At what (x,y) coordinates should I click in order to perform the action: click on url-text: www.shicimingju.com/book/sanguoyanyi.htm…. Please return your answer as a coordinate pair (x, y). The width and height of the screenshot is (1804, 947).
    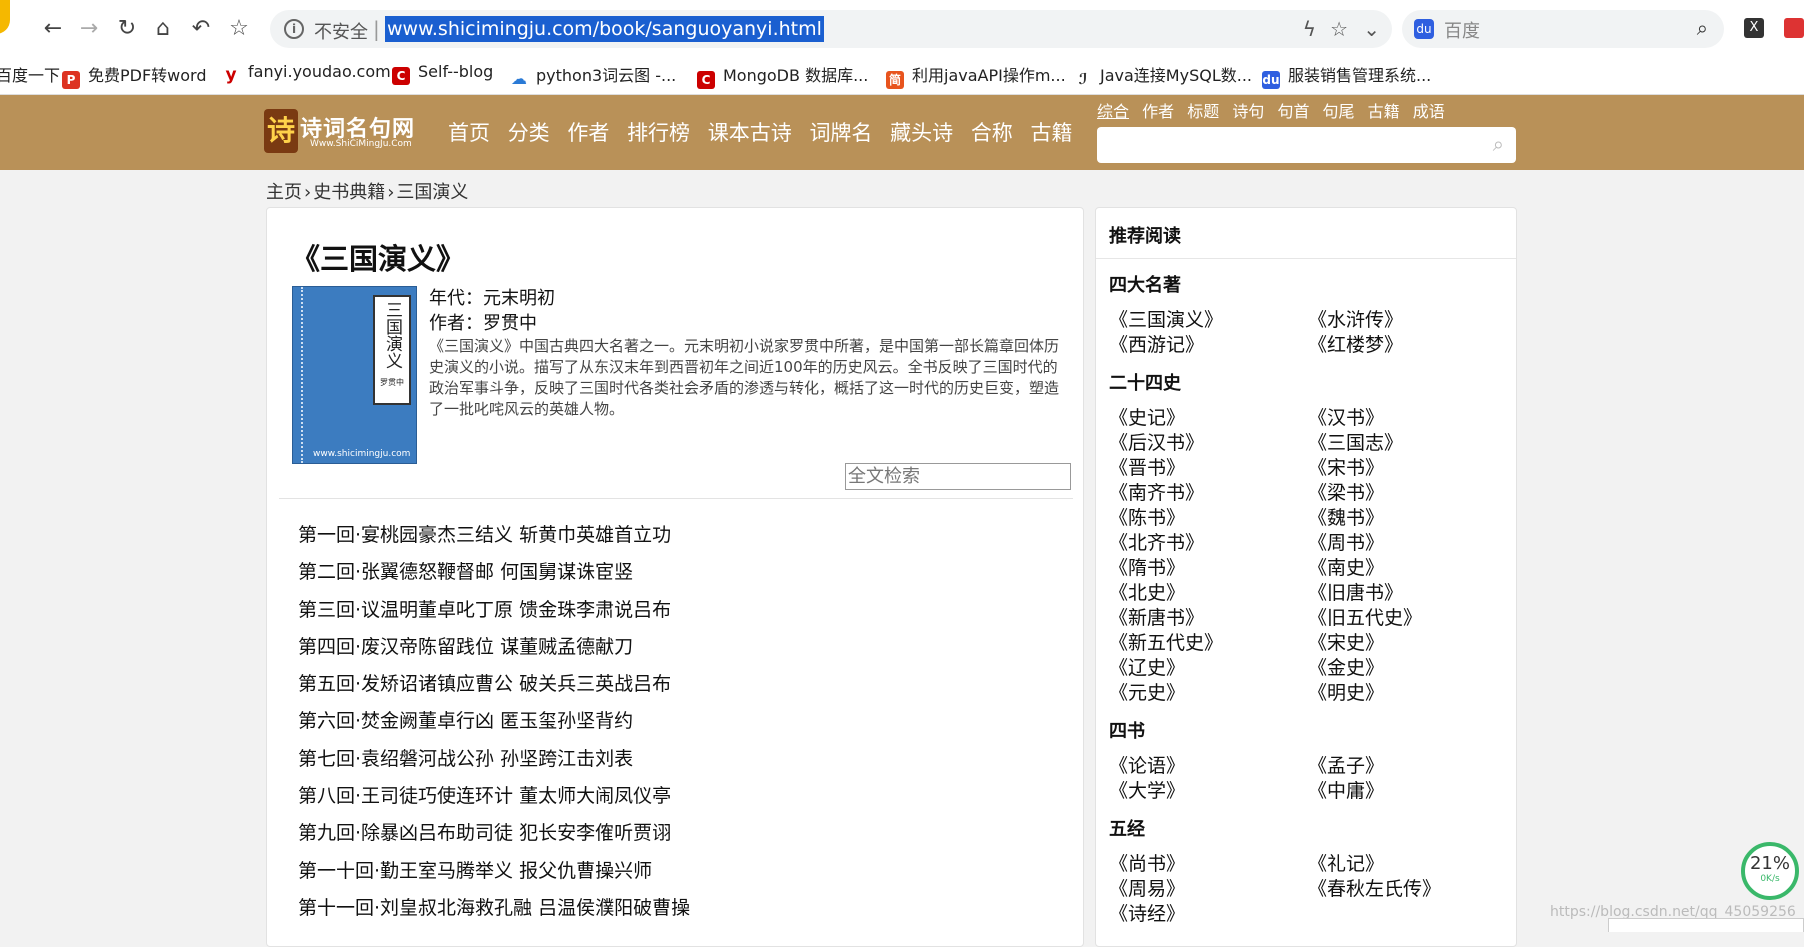
    Looking at the image, I should click on (604, 29).